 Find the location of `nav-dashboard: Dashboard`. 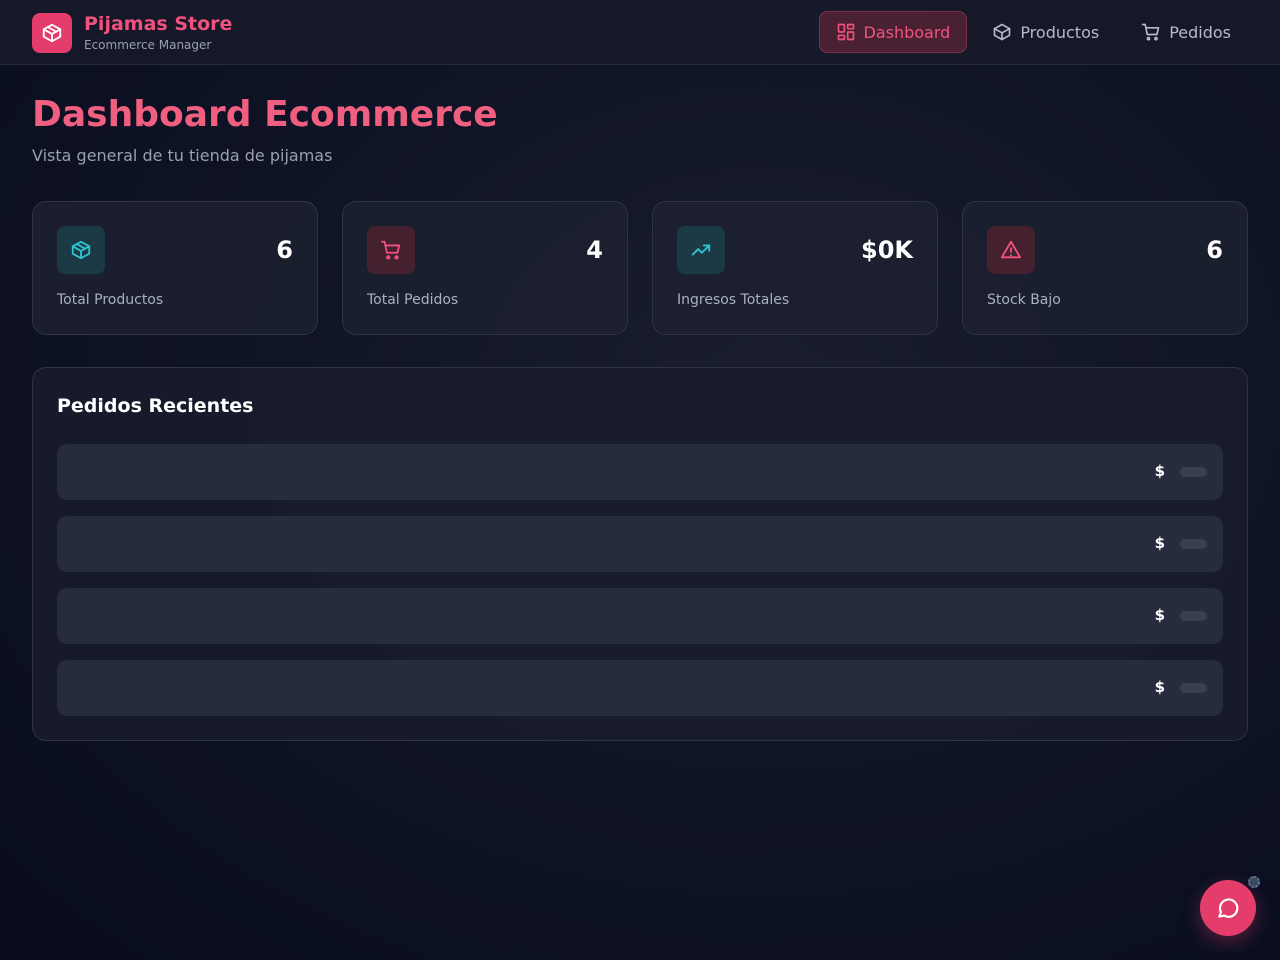

nav-dashboard: Dashboard is located at coordinates (893, 32).